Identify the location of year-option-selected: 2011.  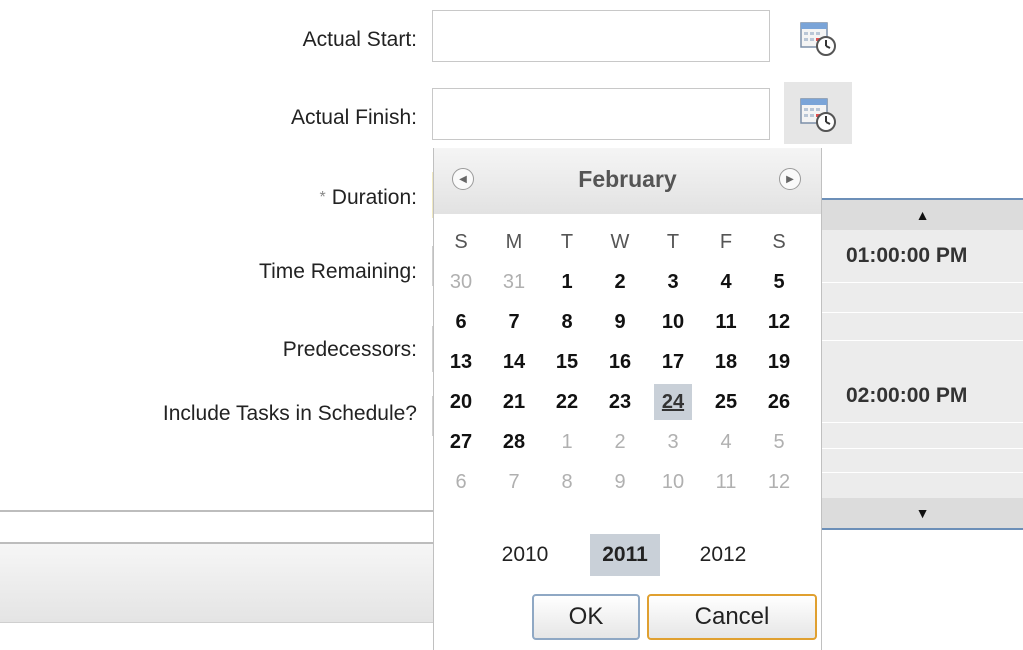
(625, 555).